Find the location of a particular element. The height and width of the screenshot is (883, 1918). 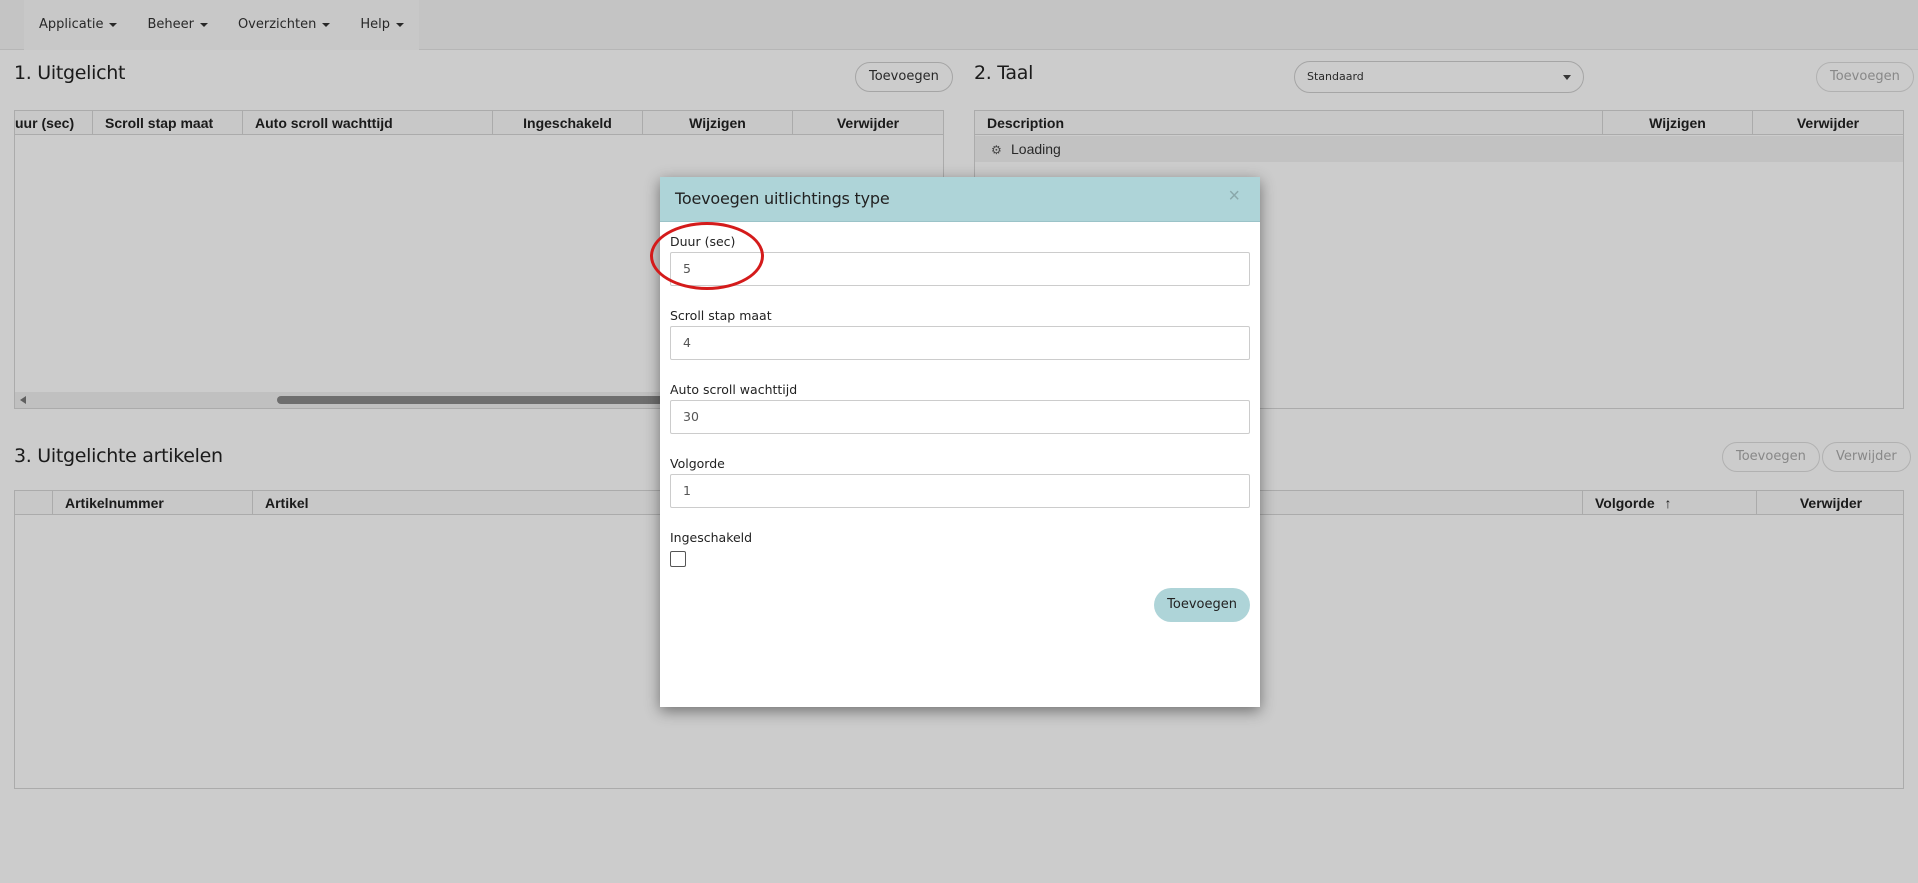

annotation-circle is located at coordinates (707, 256).